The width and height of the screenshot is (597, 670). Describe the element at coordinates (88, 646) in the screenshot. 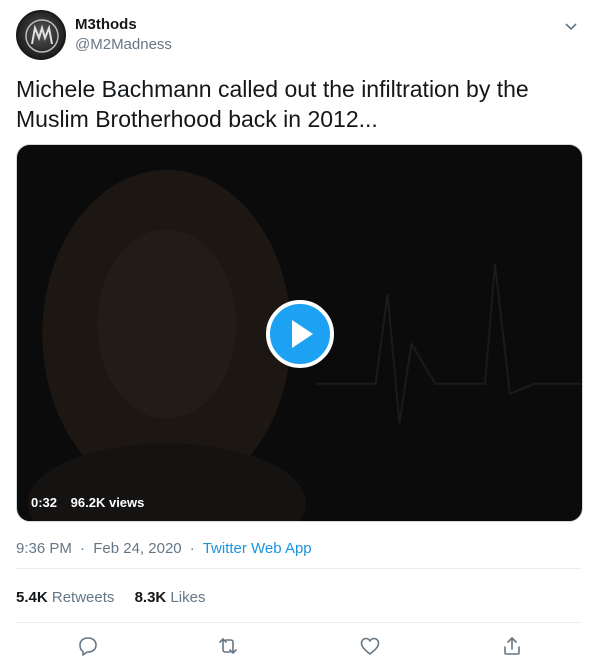

I see `reply-icon` at that location.